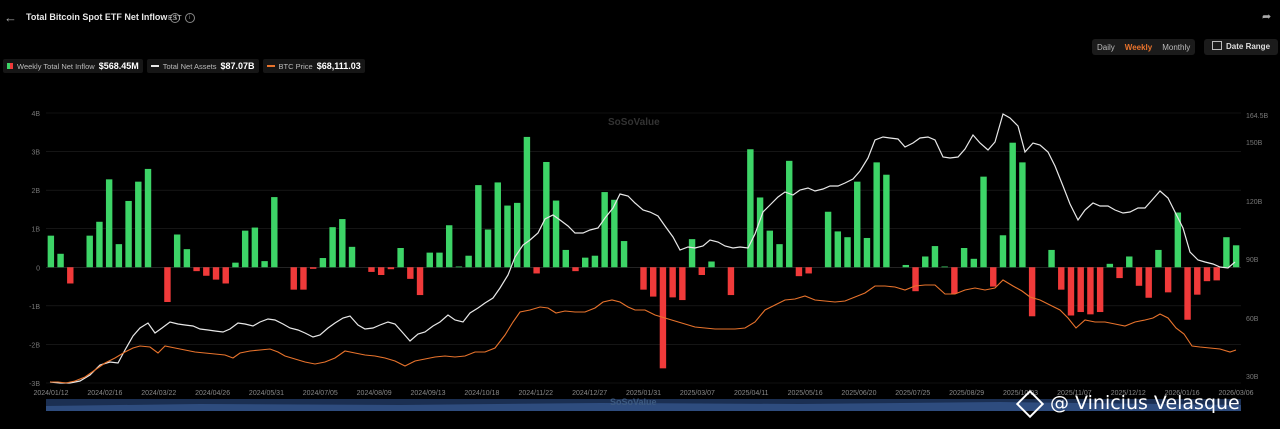 Image resolution: width=1280 pixels, height=429 pixels. Describe the element at coordinates (34, 307) in the screenshot. I see `y-tick-label: -1B` at that location.